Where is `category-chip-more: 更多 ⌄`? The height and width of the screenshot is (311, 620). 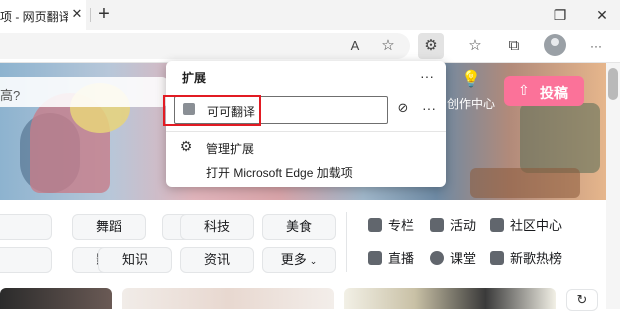
category-chip-more: 更多 ⌄ is located at coordinates (299, 260).